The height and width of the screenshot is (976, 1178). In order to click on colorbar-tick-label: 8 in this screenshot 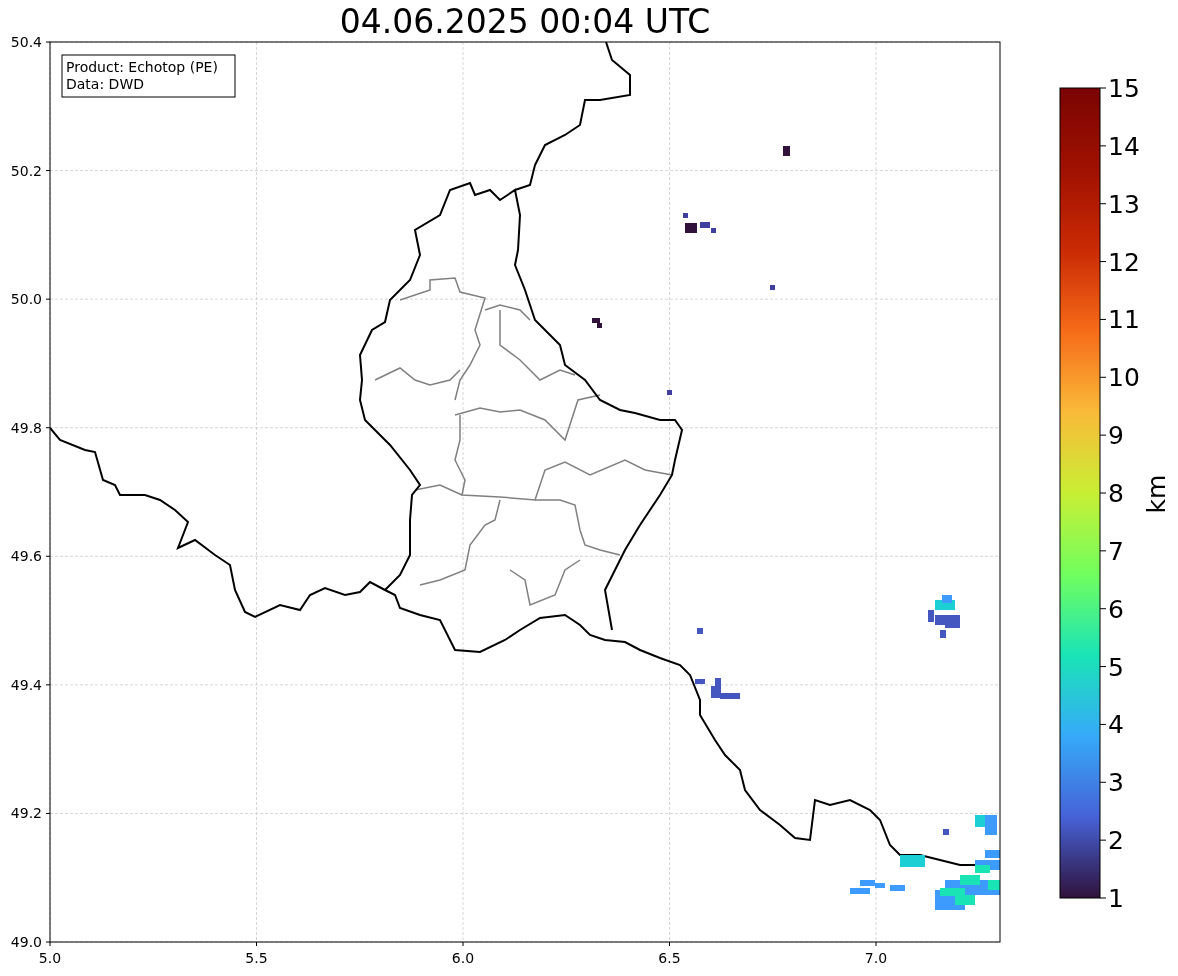, I will do `click(1116, 493)`.